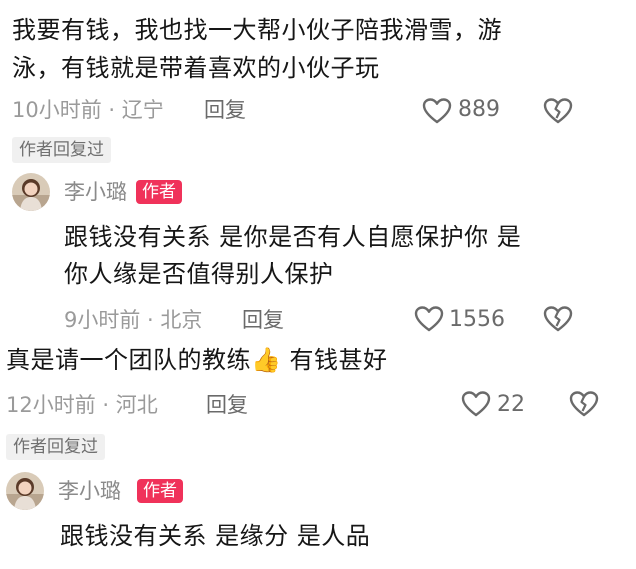 This screenshot has width=636, height=569. I want to click on comment-text-part: 真是请一个团队的教练, so click(128, 360).